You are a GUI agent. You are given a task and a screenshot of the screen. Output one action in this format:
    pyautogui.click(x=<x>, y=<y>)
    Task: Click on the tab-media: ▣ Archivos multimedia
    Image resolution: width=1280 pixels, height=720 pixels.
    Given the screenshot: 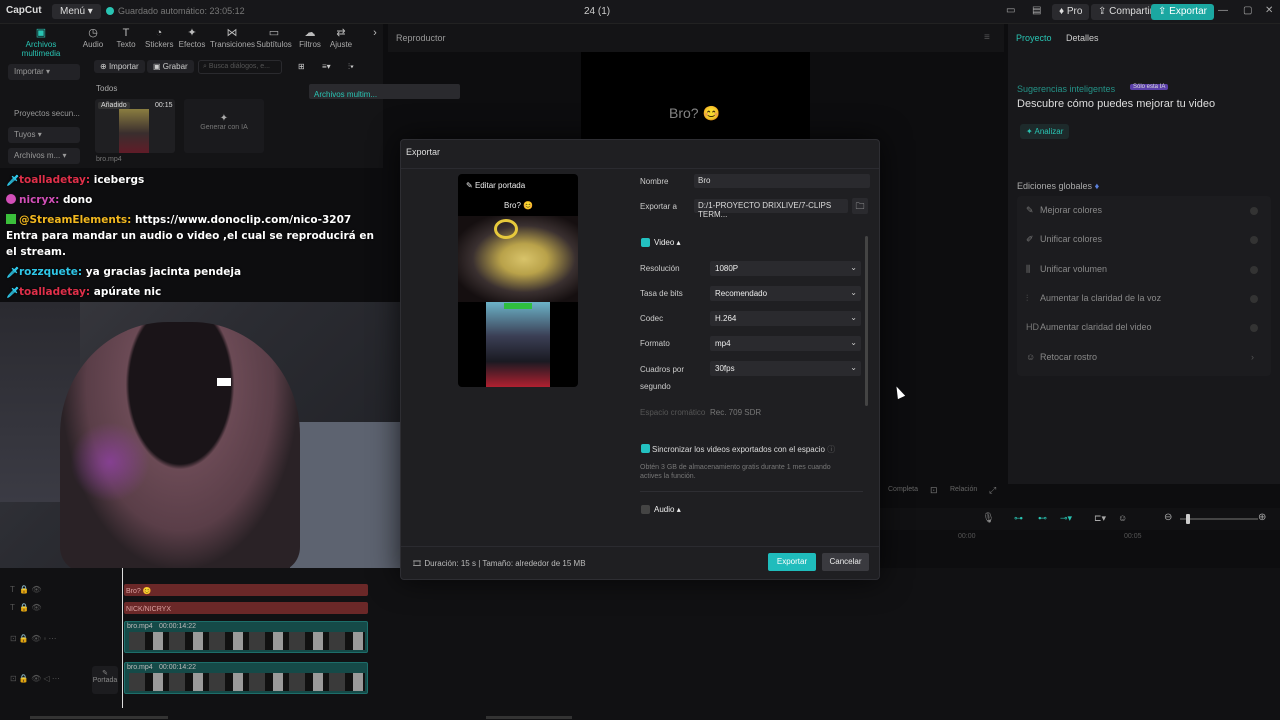 What is the action you would take?
    pyautogui.click(x=41, y=42)
    